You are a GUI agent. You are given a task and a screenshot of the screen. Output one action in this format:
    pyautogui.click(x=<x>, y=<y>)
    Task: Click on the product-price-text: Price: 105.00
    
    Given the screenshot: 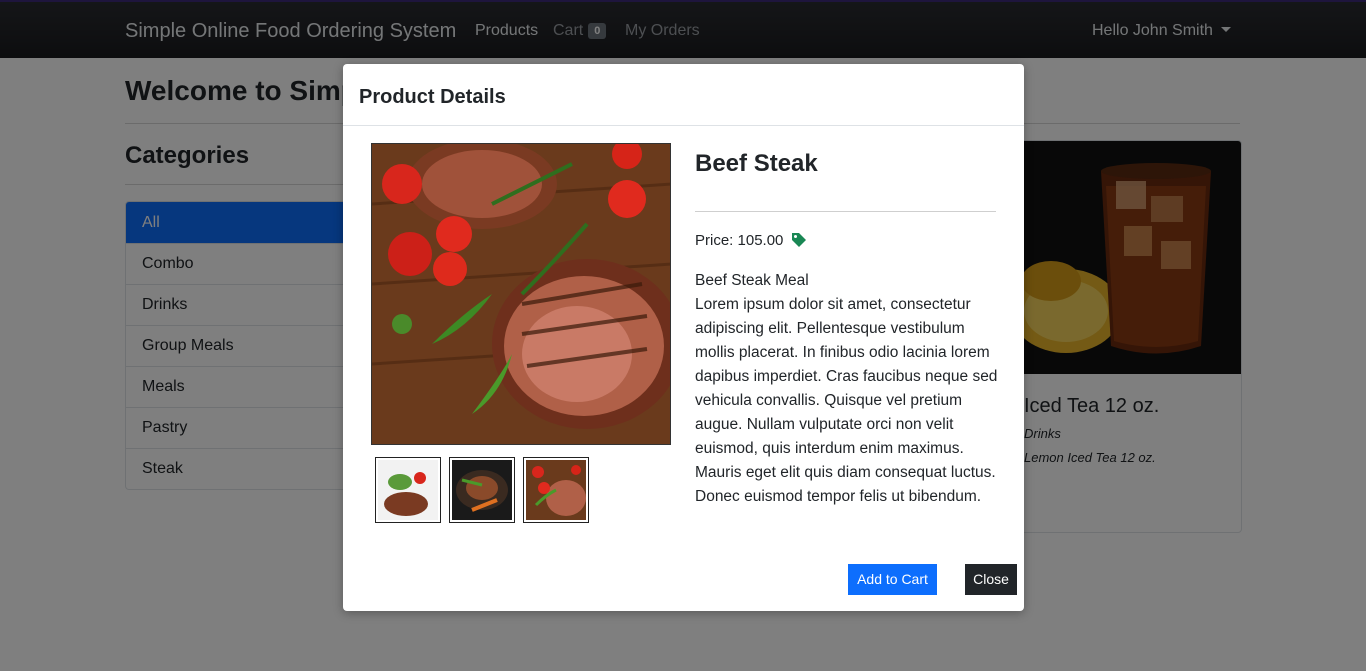 What is the action you would take?
    pyautogui.click(x=739, y=240)
    